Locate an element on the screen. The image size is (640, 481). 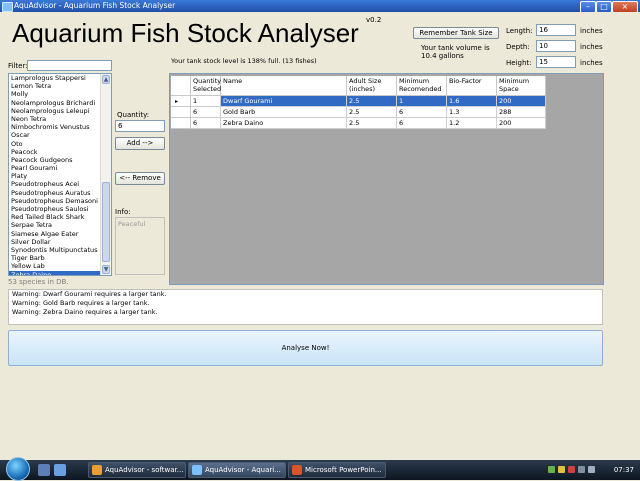
switch-windows-icon is located at coordinates (60, 470).